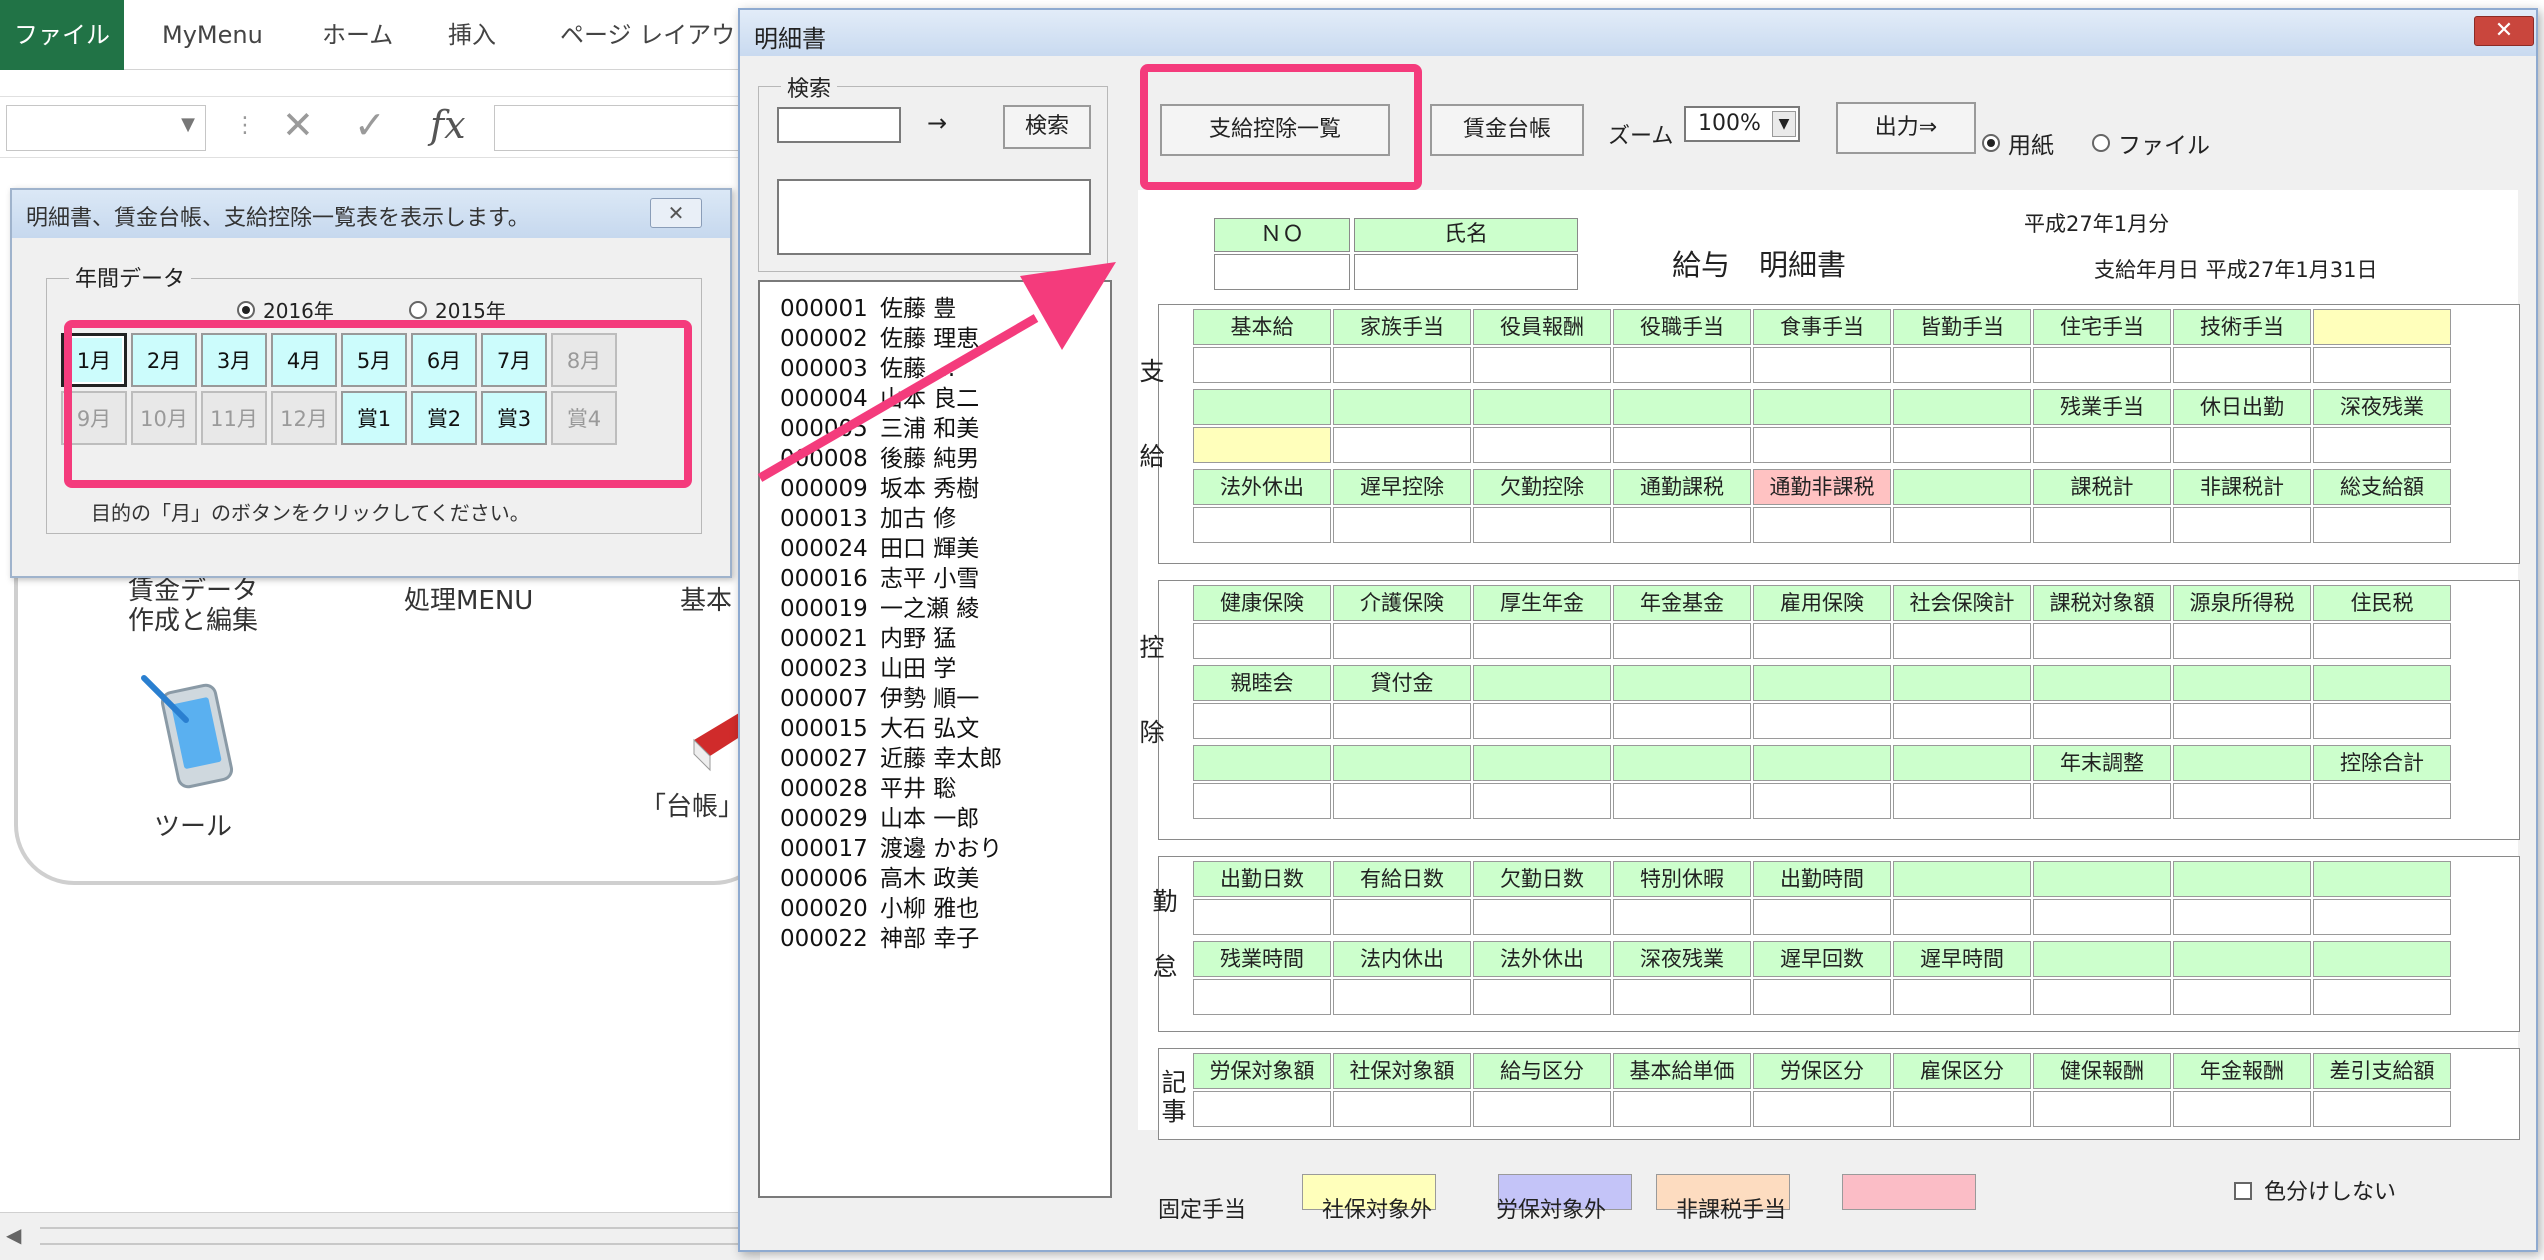  What do you see at coordinates (2243, 1191) in the screenshot?
I see `no-color-checkbox` at bounding box center [2243, 1191].